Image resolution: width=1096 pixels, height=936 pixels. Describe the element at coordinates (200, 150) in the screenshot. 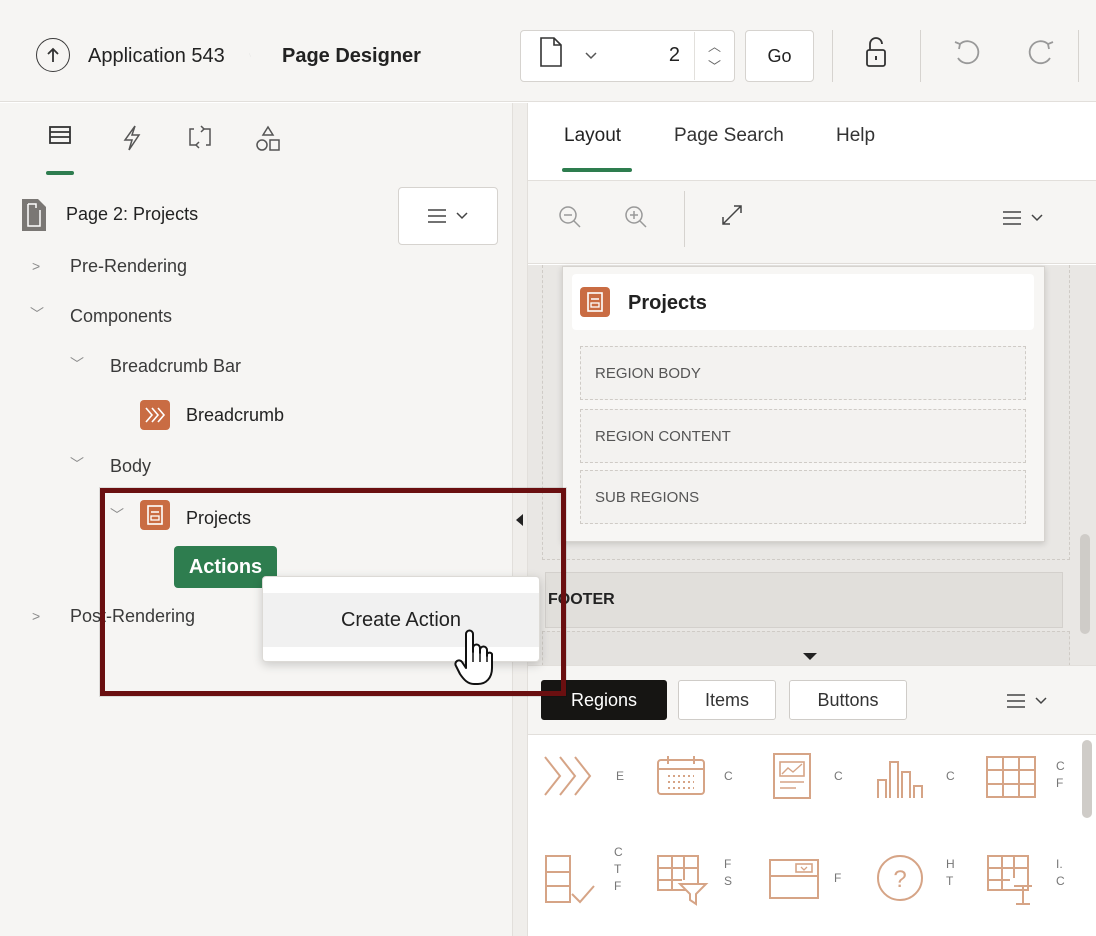

I see `processing-tab` at that location.